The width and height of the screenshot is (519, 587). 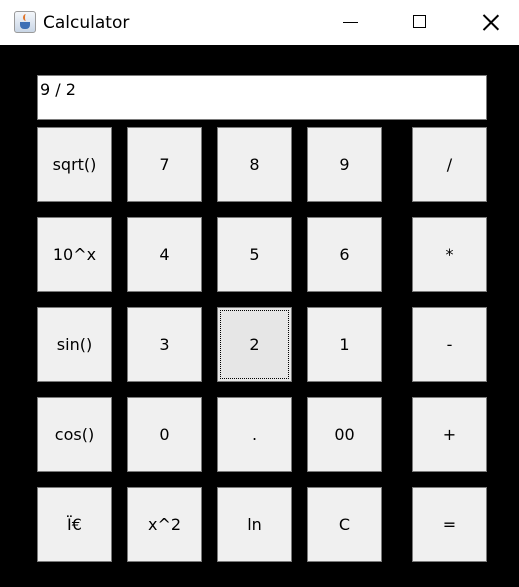 What do you see at coordinates (164, 254) in the screenshot?
I see `digit-4-button: 4` at bounding box center [164, 254].